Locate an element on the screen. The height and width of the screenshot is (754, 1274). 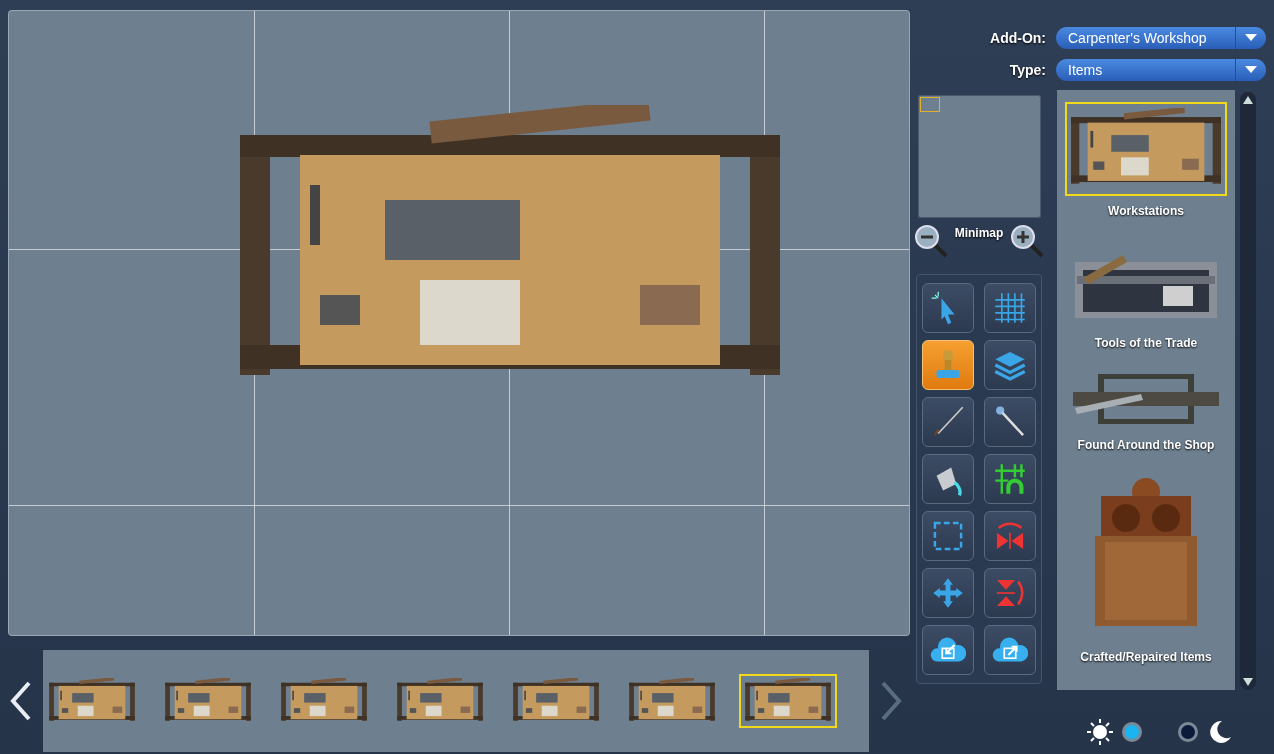
category-item: Found Around the Shop is located at coordinates (1146, 410).